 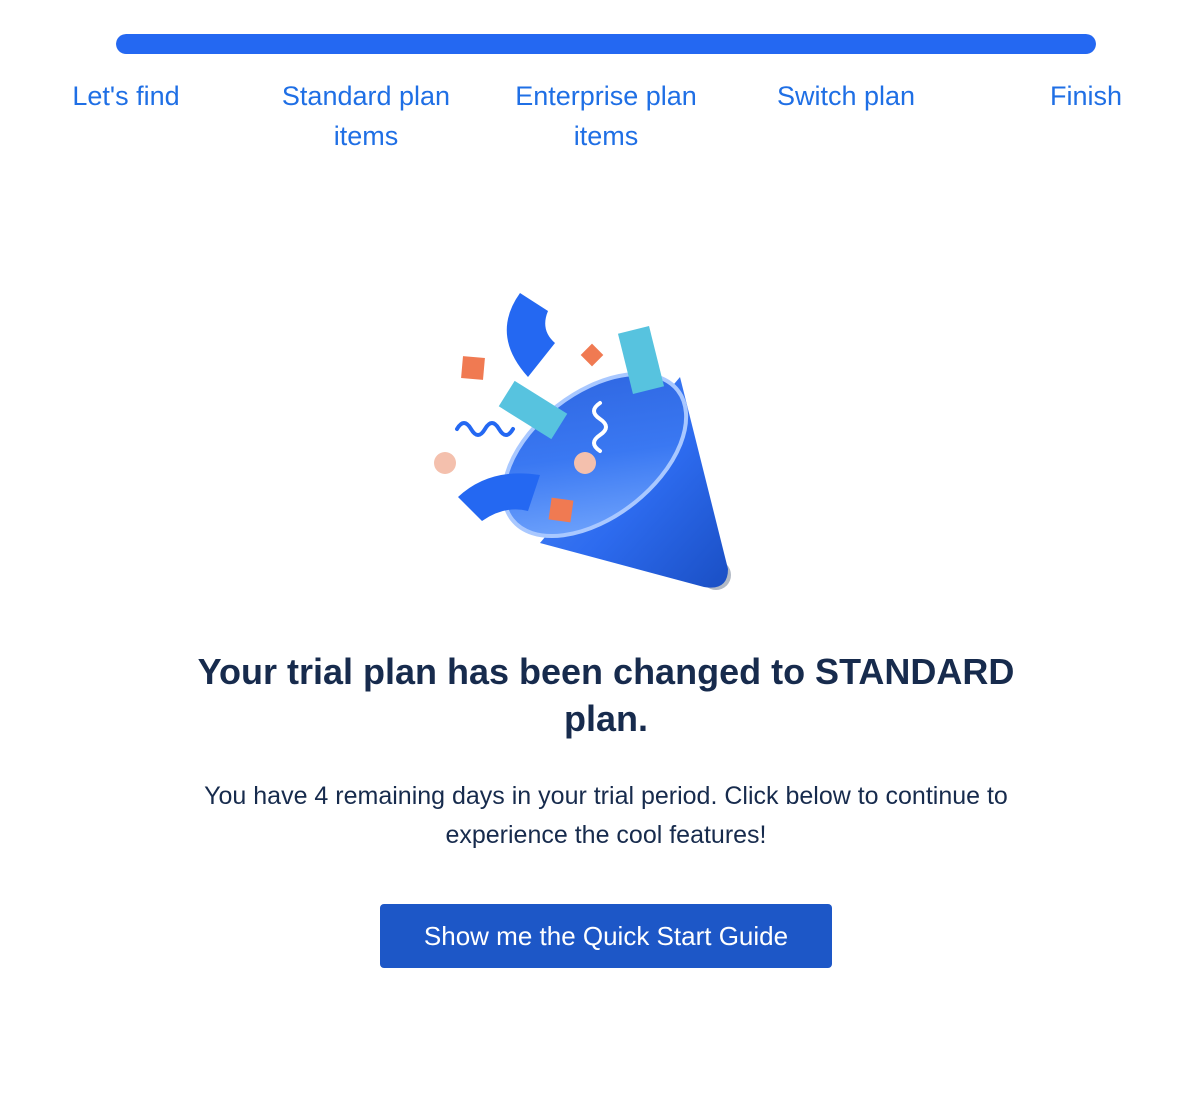 What do you see at coordinates (366, 116) in the screenshot?
I see `step-standard-plan-items: Standard plan items` at bounding box center [366, 116].